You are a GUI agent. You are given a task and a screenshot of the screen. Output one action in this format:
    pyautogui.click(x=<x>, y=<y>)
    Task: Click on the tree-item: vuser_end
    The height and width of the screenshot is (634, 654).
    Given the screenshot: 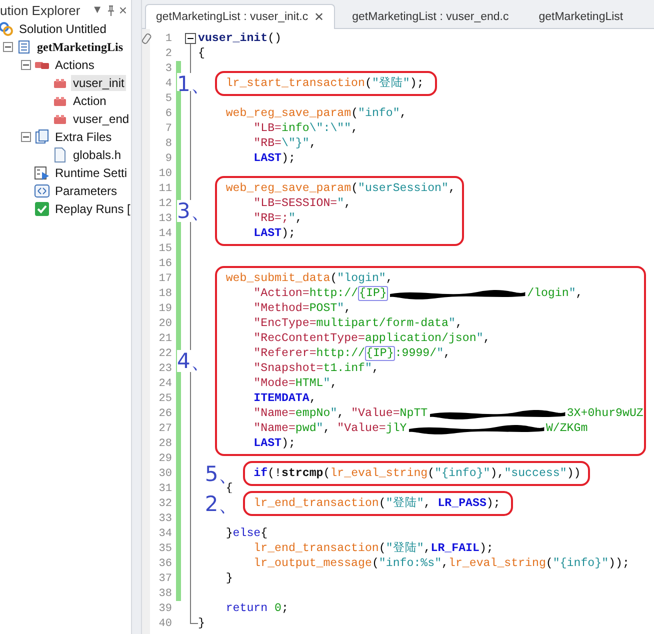 What is the action you would take?
    pyautogui.click(x=101, y=119)
    